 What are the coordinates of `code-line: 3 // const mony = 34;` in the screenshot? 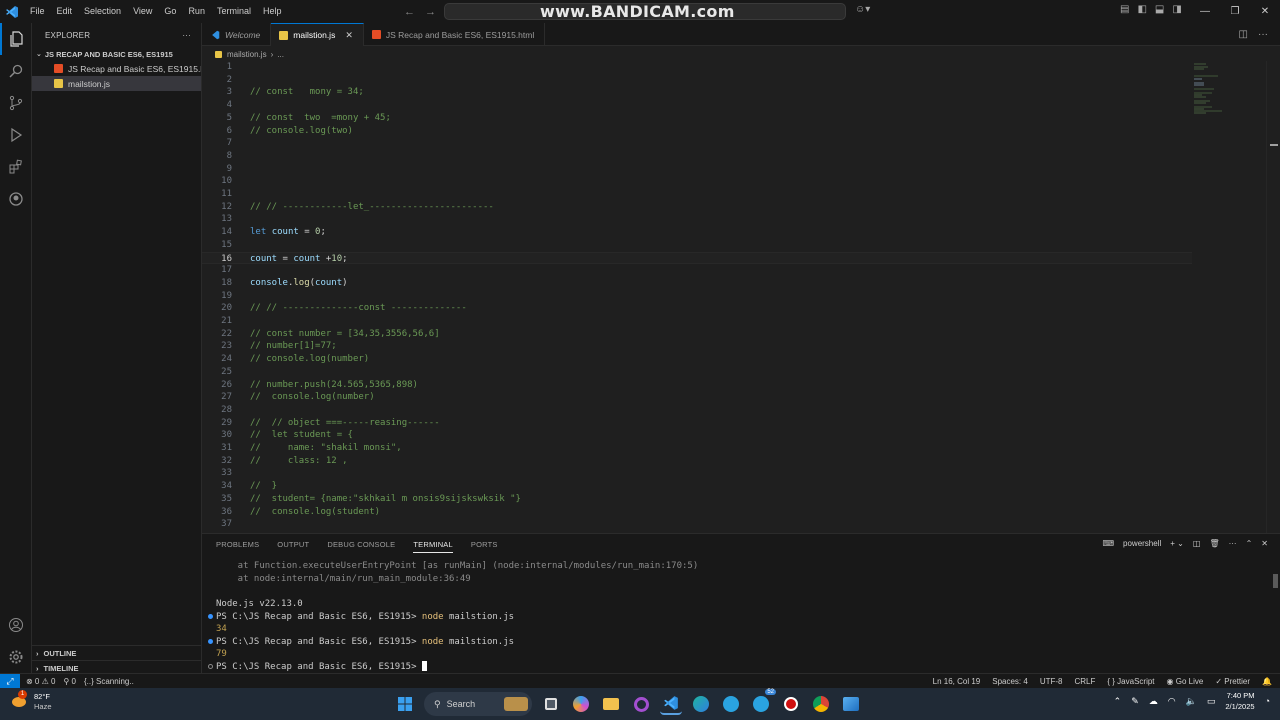 It's located at (697, 92).